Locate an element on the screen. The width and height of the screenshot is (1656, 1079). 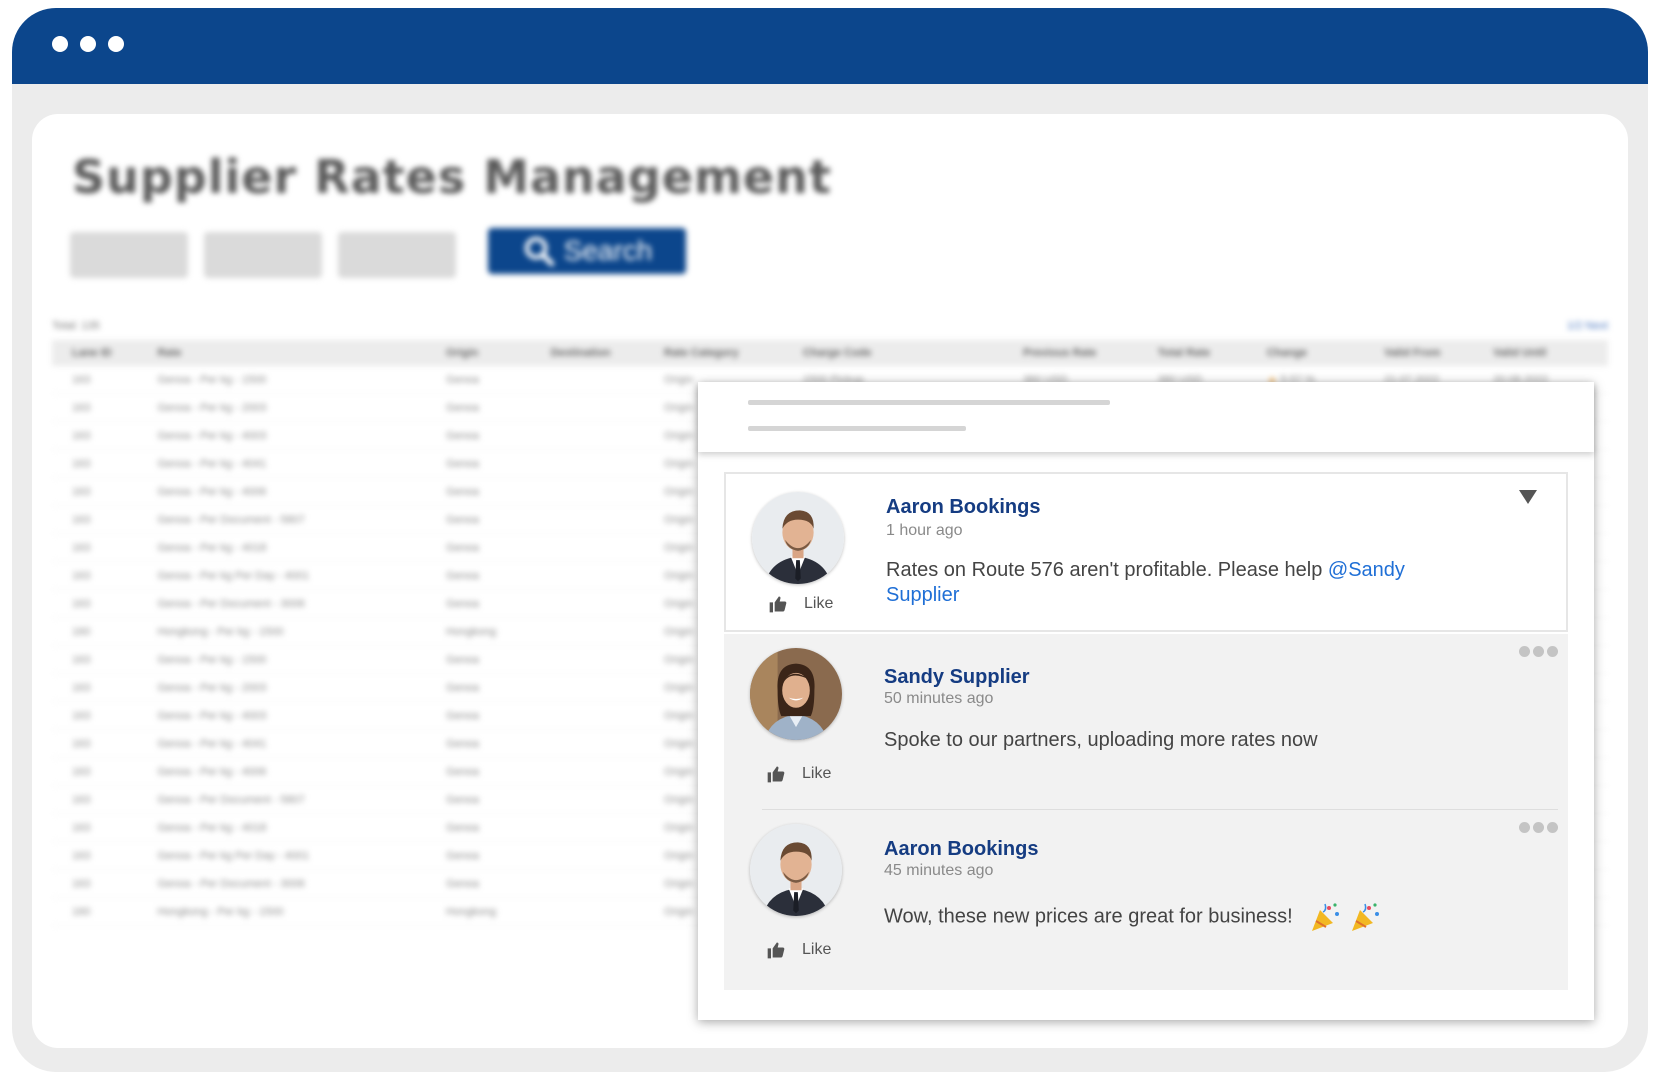
title-bar is located at coordinates (830, 46).